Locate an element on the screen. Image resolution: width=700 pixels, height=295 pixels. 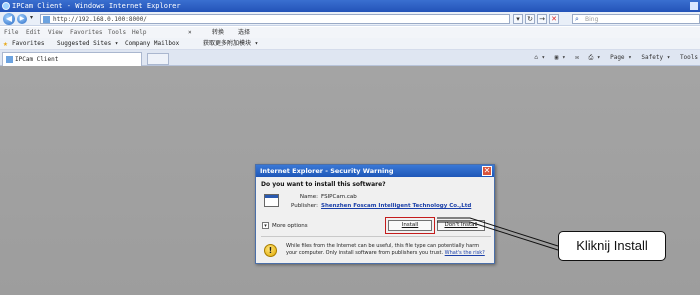
instruction-callout: Kliknij Install is located at coordinates (612, 246).